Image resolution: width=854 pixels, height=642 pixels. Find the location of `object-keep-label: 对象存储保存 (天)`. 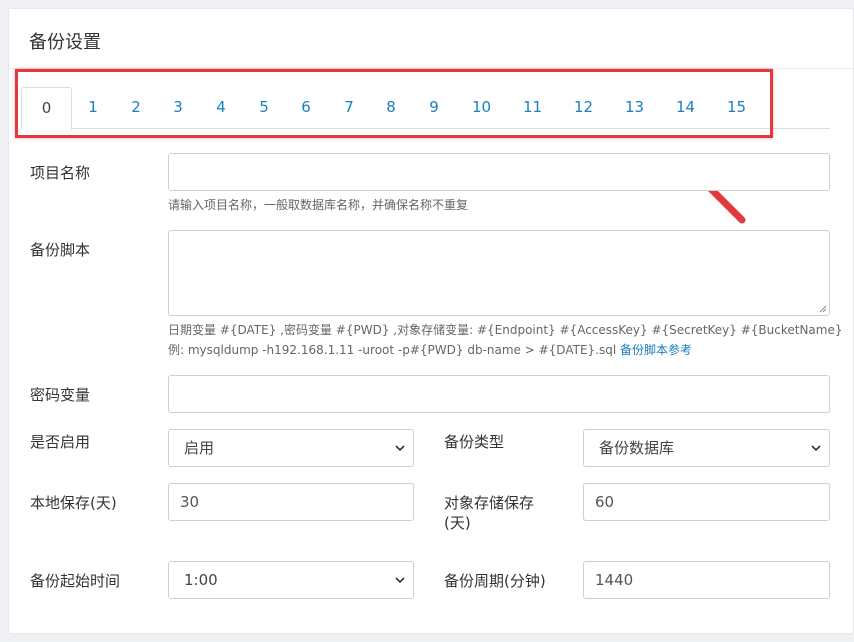

object-keep-label: 对象存储保存 (天) is located at coordinates (489, 513).